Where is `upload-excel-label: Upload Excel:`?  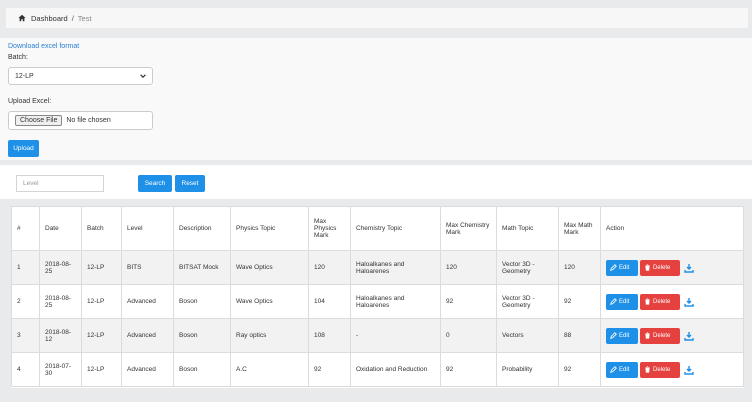
upload-excel-label: Upload Excel: is located at coordinates (30, 101).